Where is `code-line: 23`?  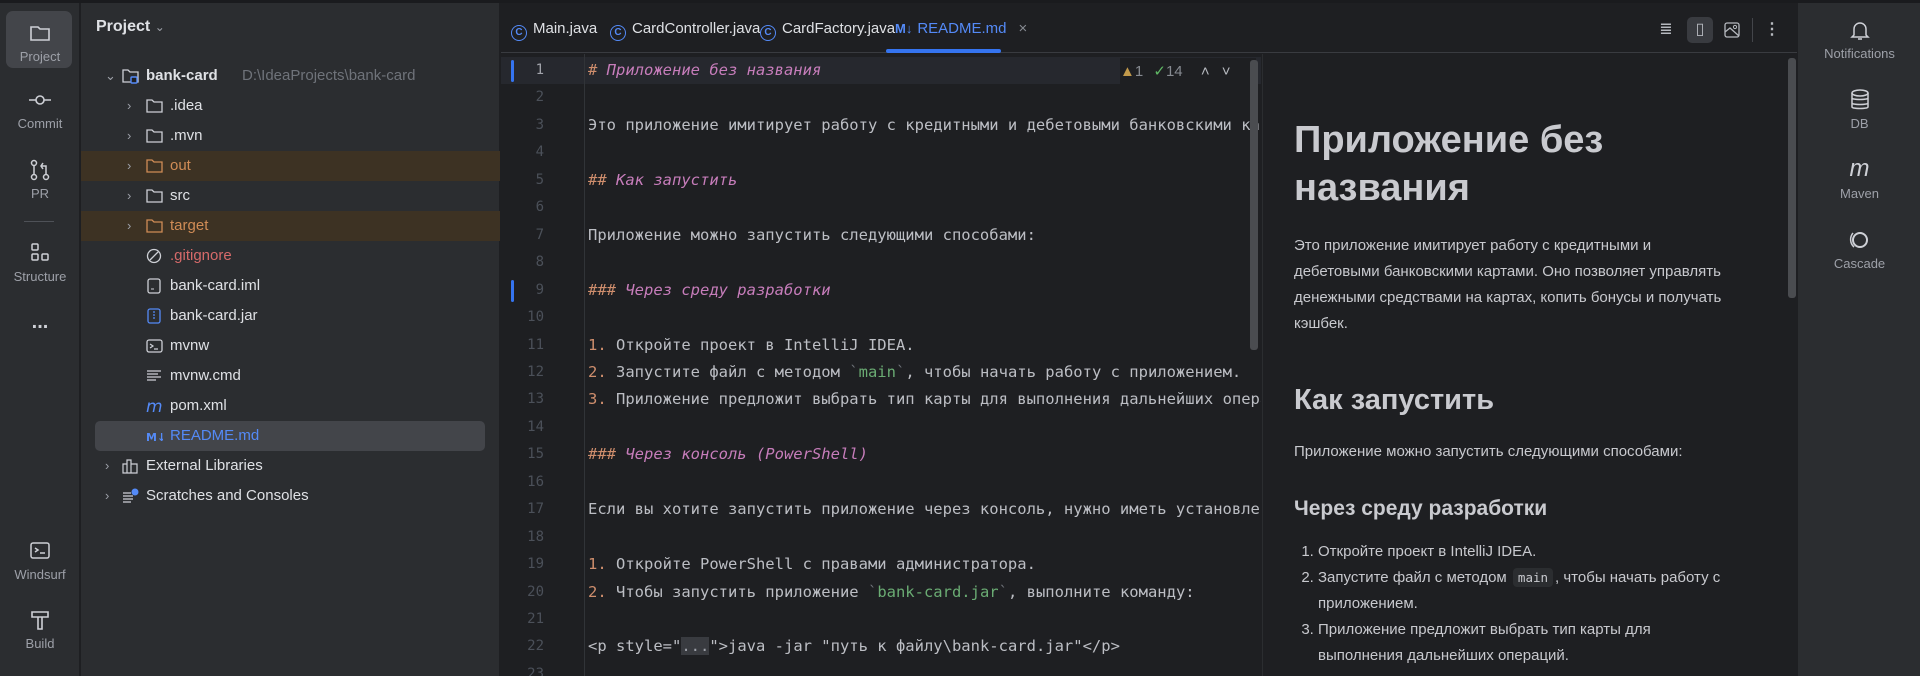
code-line: 23 is located at coordinates (881, 668).